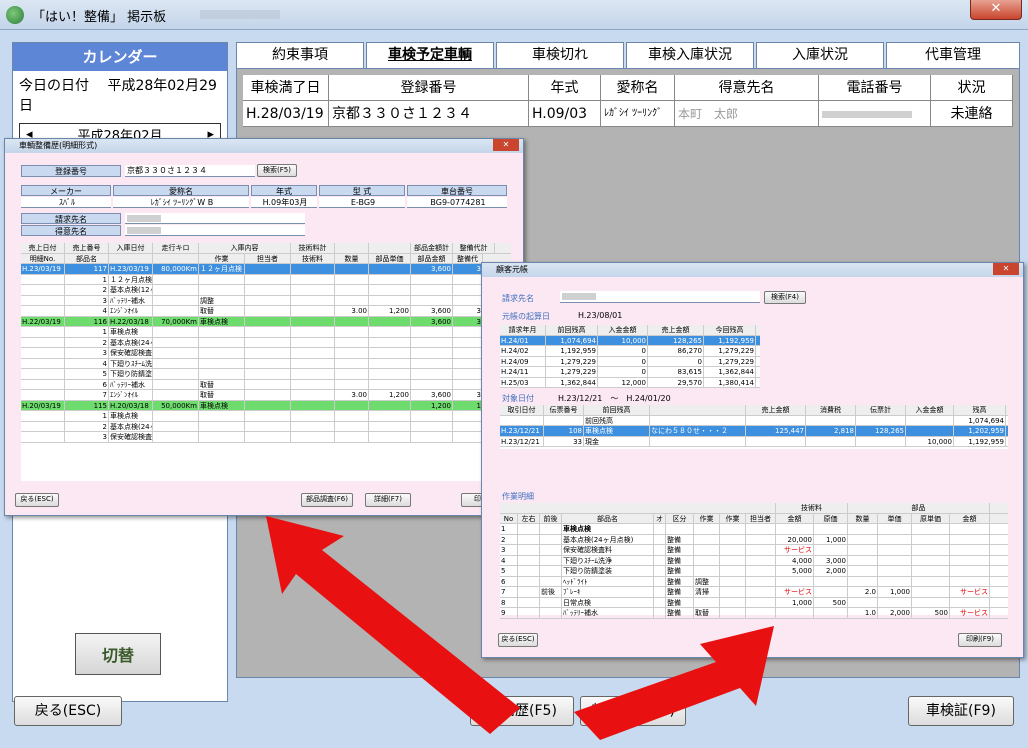 The height and width of the screenshot is (748, 1028). I want to click on name-label: 愛称名, so click(181, 190).